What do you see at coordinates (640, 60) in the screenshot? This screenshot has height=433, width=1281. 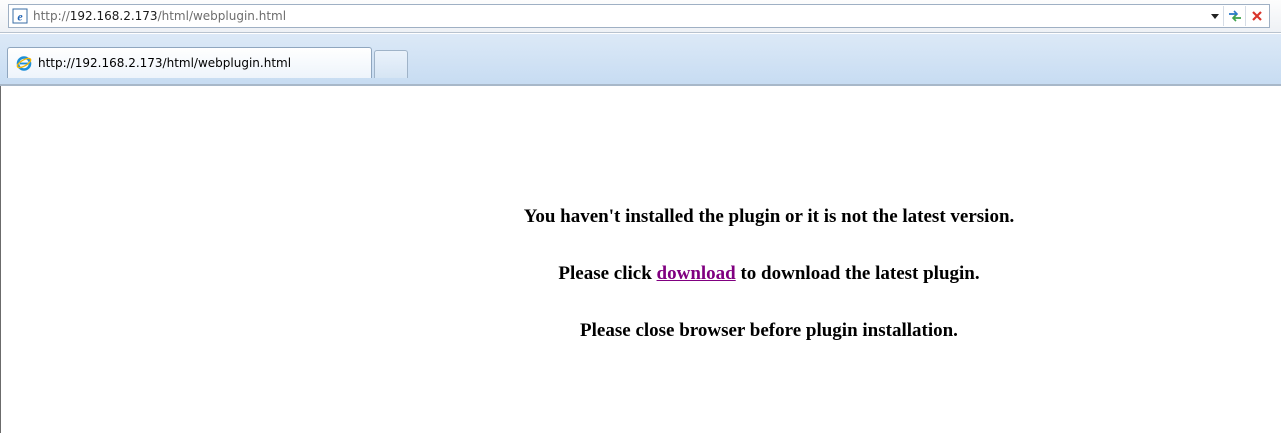 I see `tab-strip: http://192.168.2.173/html/webplugin.html` at bounding box center [640, 60].